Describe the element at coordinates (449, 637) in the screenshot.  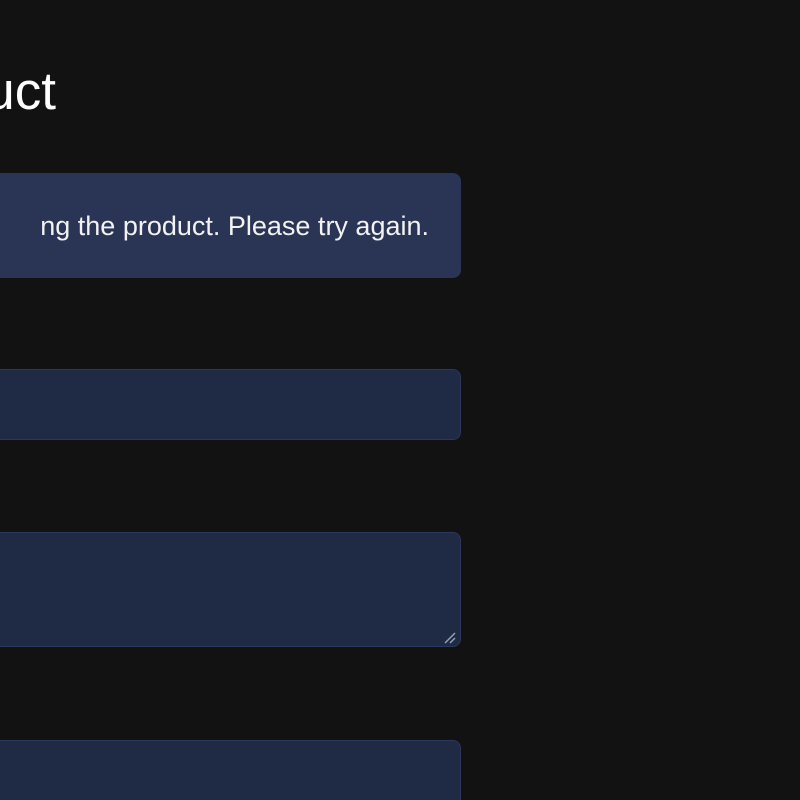
I see `resize-grip-icon` at that location.